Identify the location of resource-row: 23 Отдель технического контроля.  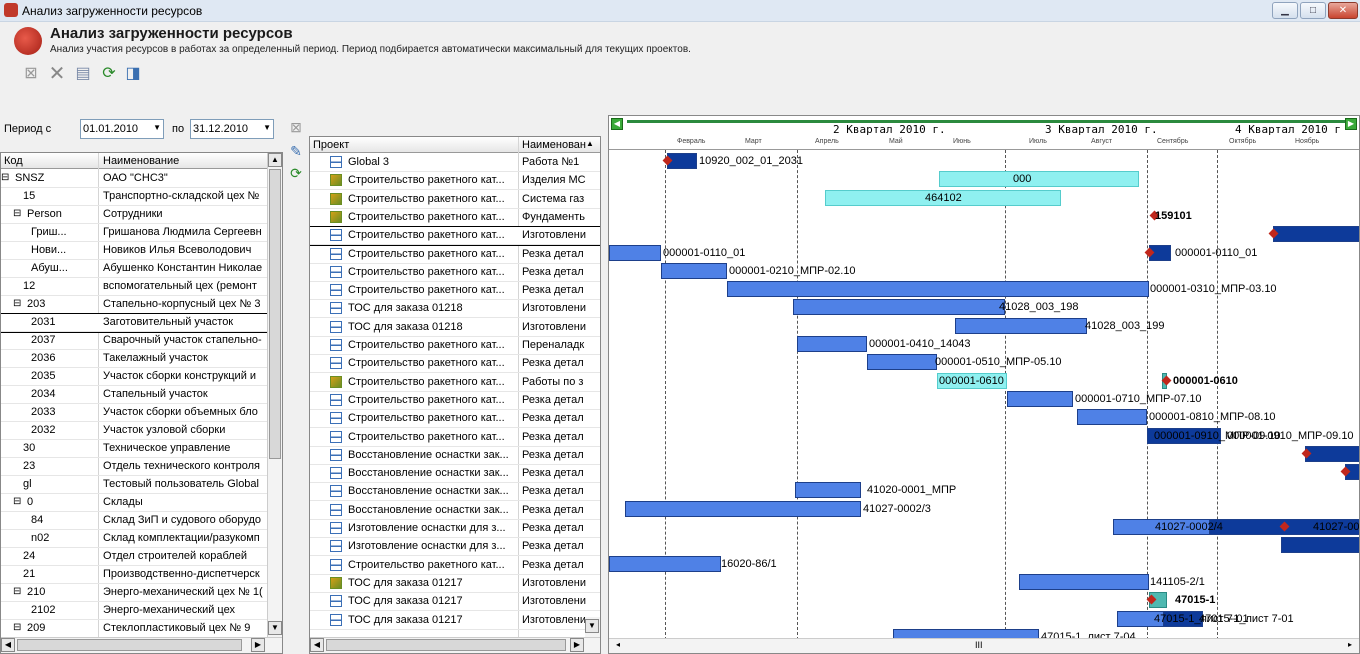
(141, 467).